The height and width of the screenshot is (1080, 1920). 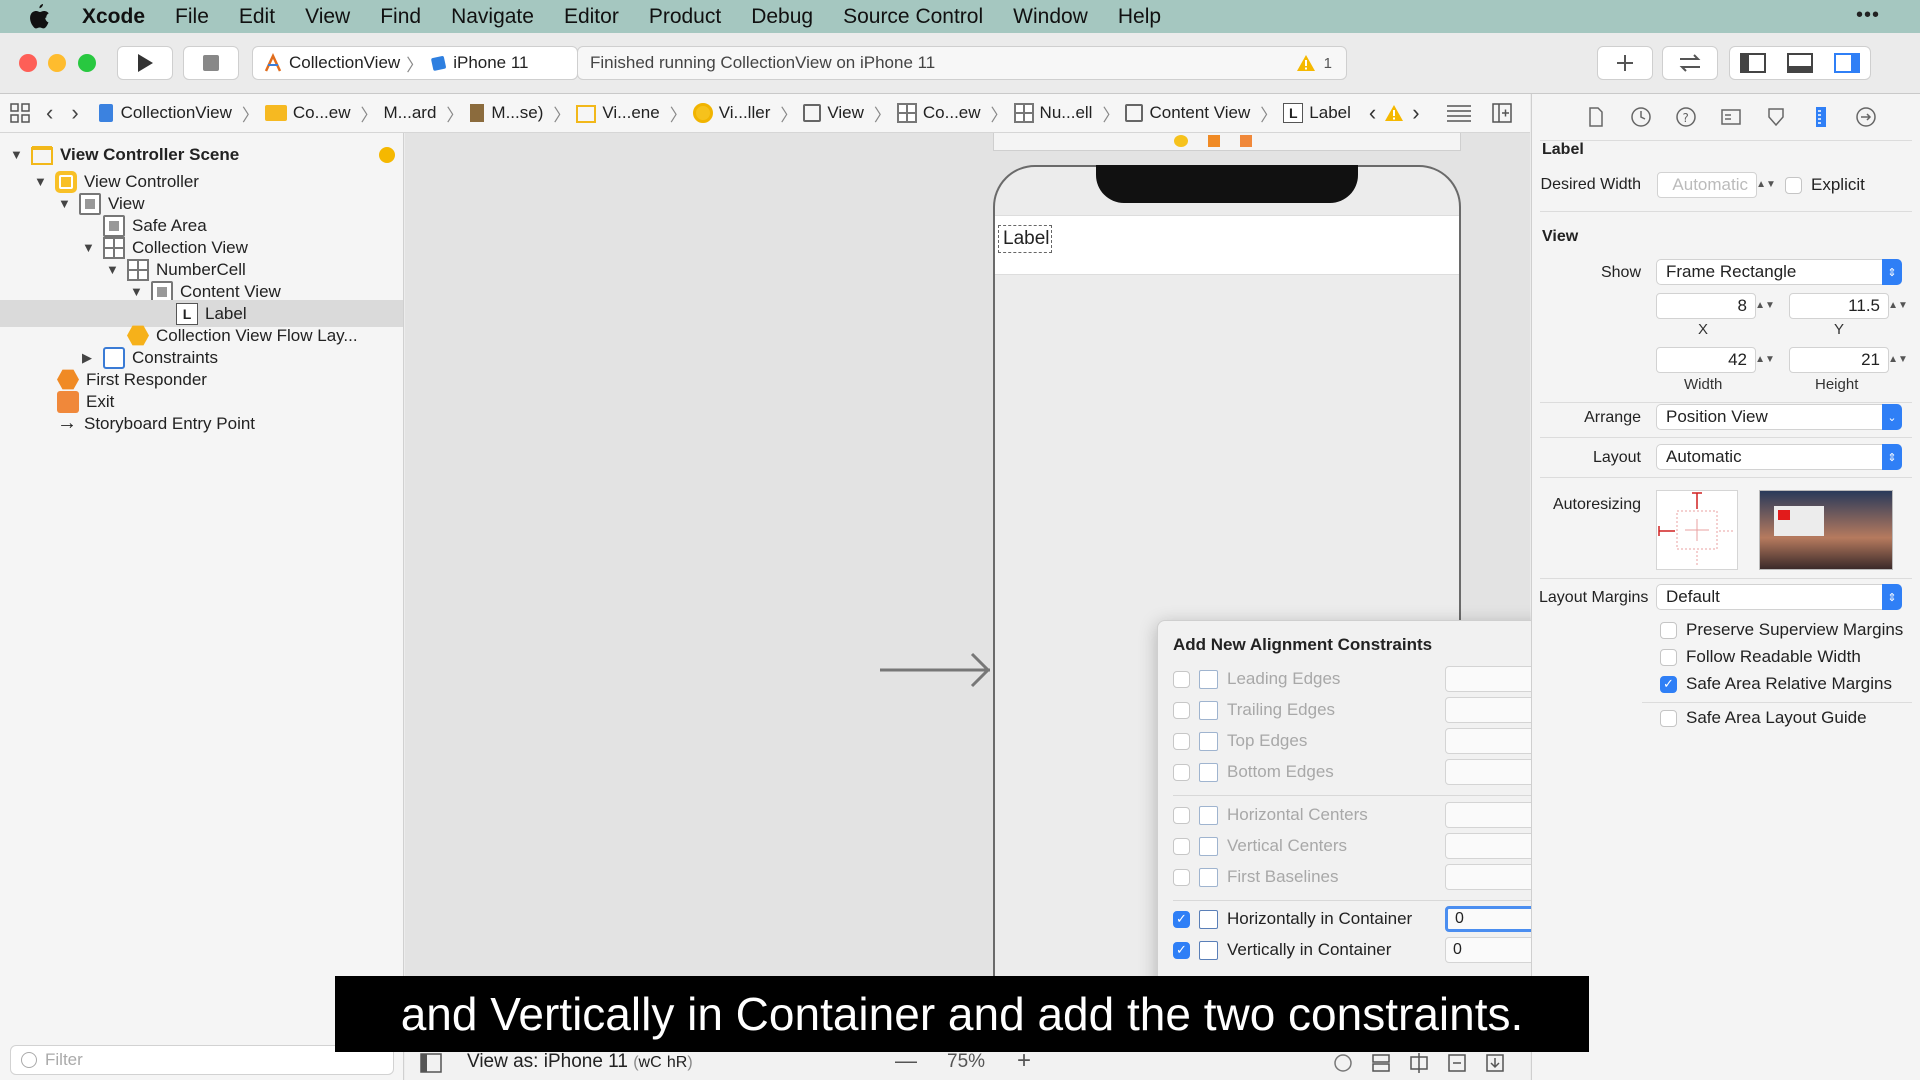 I want to click on library-button, so click(x=1625, y=63).